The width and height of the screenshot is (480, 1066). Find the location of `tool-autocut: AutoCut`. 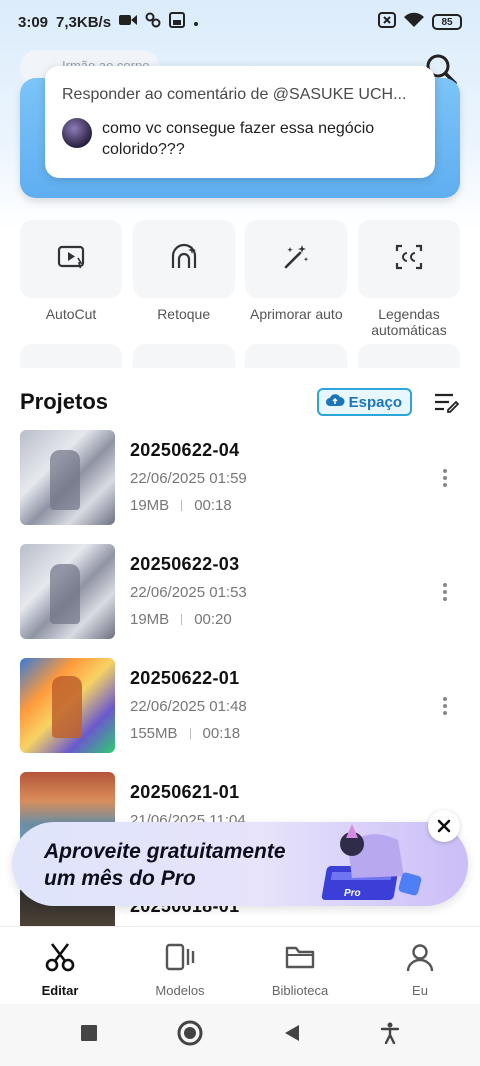

tool-autocut: AutoCut is located at coordinates (71, 279).